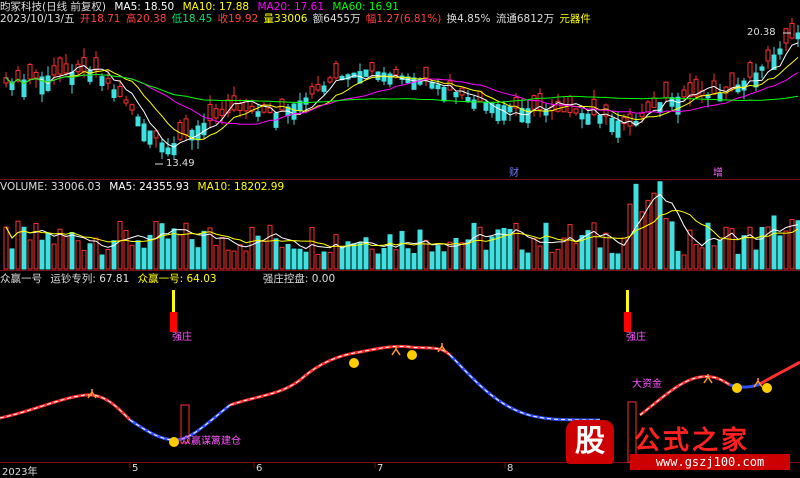 This screenshot has width=800, height=478. What do you see at coordinates (627, 301) in the screenshot?
I see `signal-bar-2-top` at bounding box center [627, 301].